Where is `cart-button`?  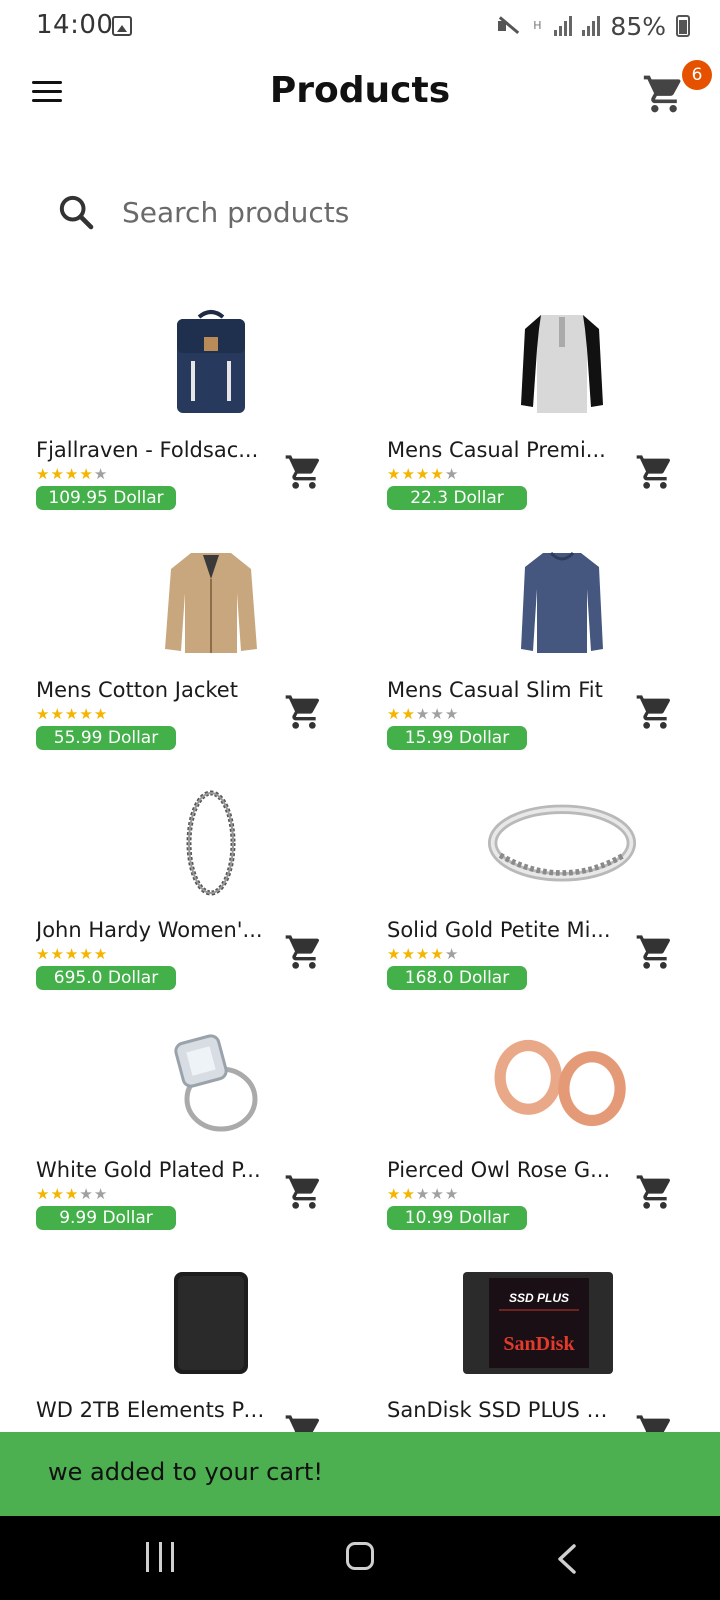
cart-button is located at coordinates (664, 94).